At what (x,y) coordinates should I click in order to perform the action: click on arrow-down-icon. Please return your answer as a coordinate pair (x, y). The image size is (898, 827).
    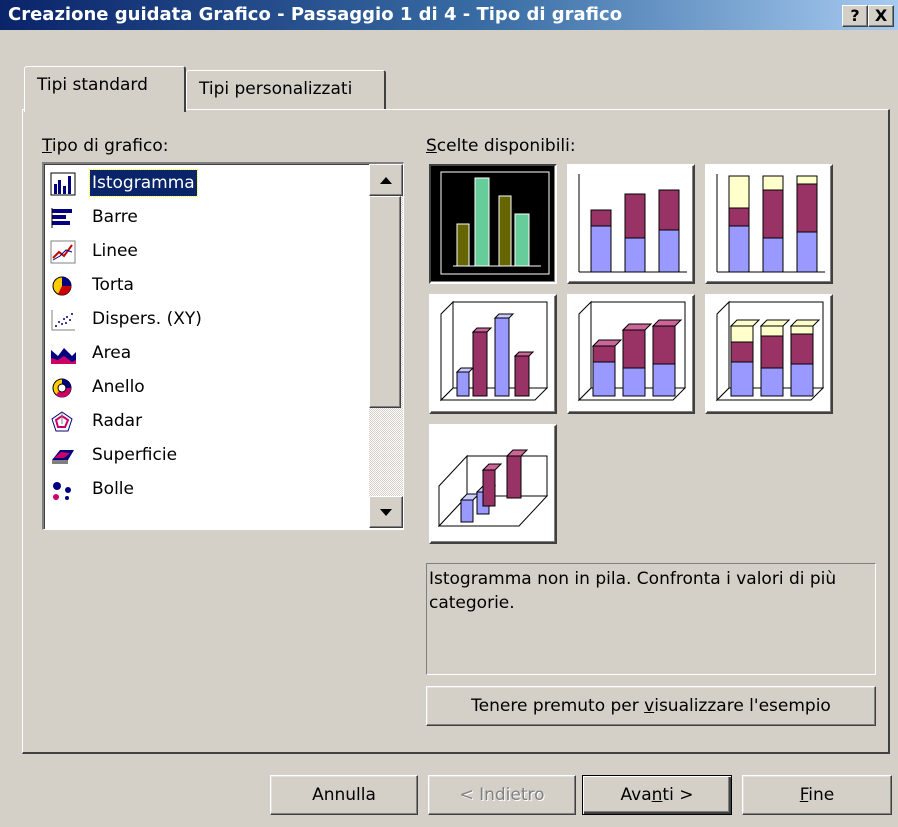
    Looking at the image, I should click on (386, 512).